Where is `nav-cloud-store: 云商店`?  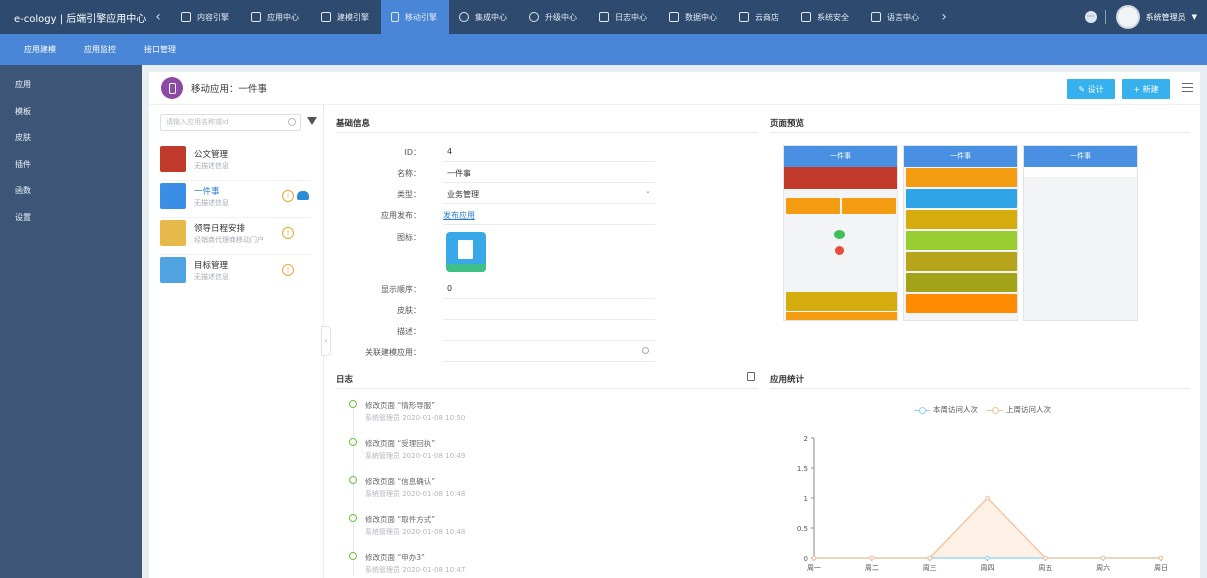 nav-cloud-store: 云商店 is located at coordinates (760, 17).